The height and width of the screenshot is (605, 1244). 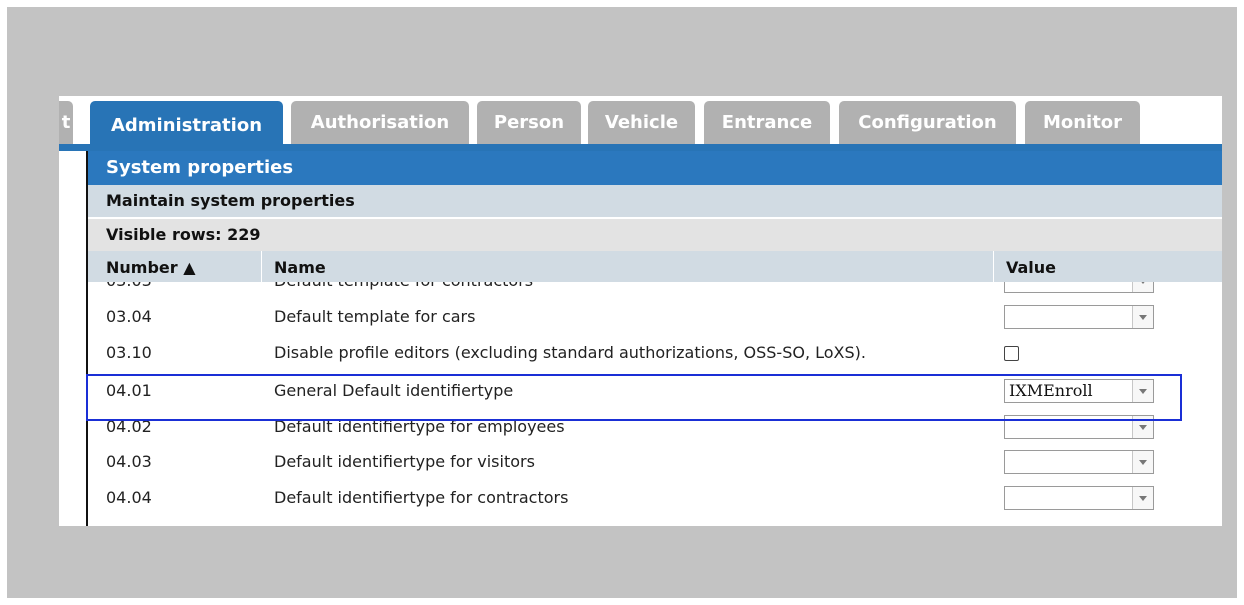 What do you see at coordinates (300, 266) in the screenshot?
I see `column-header-name: Name` at bounding box center [300, 266].